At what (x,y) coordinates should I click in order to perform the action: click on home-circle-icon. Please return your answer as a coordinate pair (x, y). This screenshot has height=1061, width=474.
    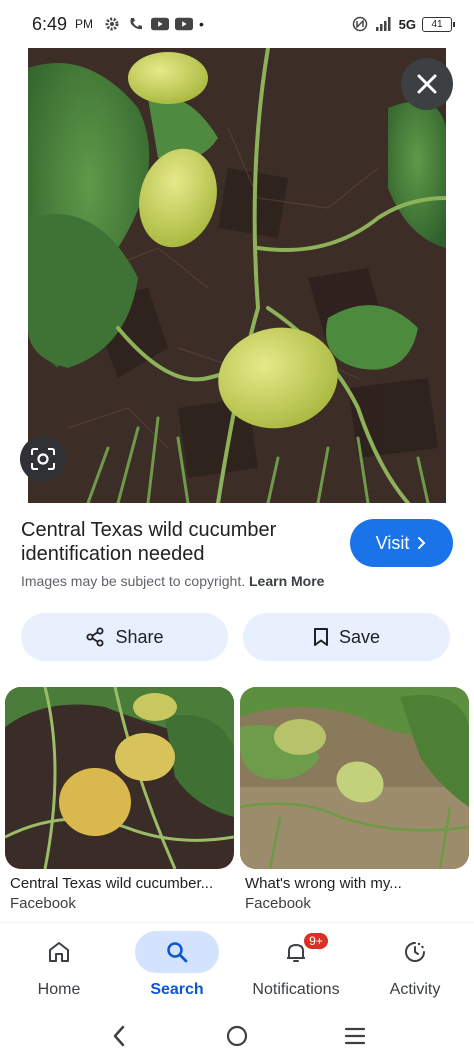
    Looking at the image, I should click on (237, 1036).